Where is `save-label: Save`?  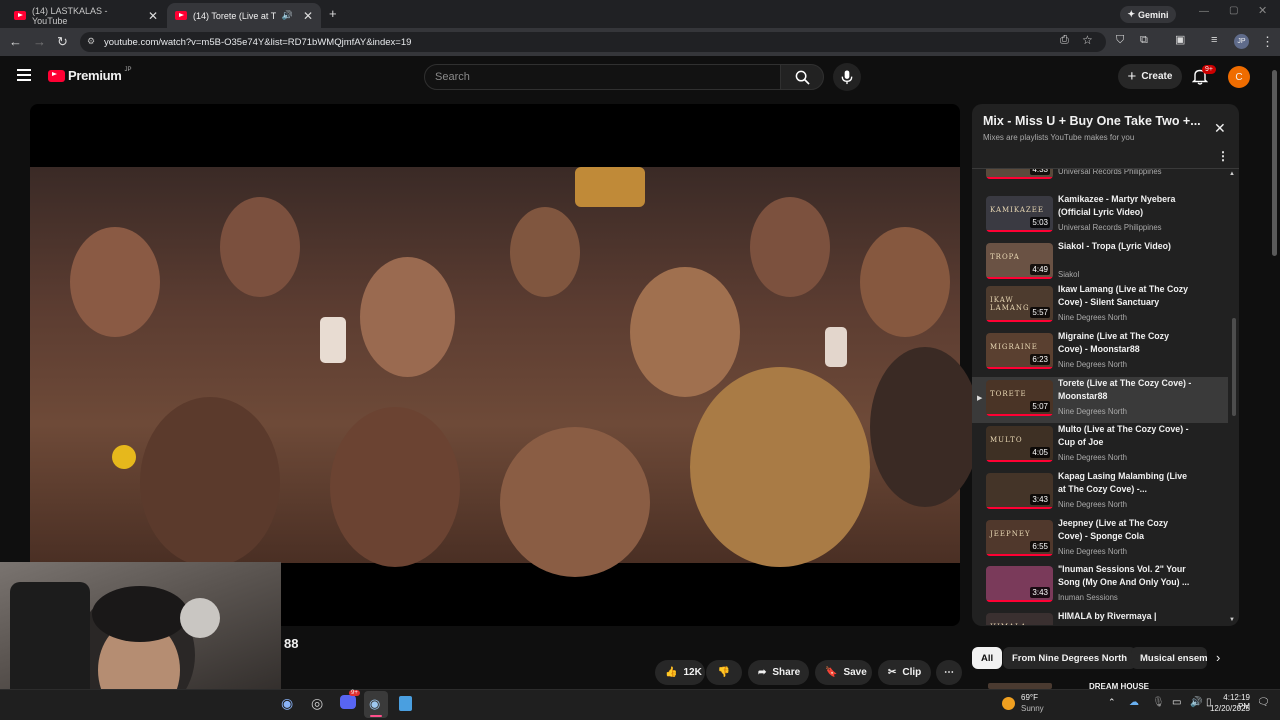 save-label: Save is located at coordinates (855, 672).